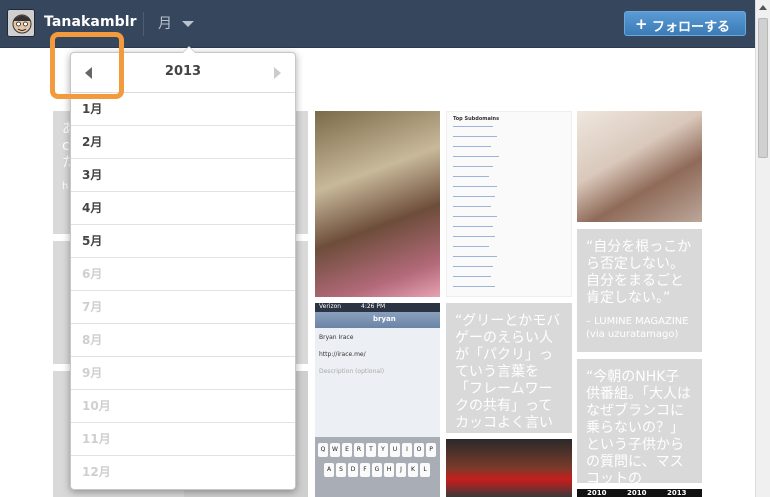  I want to click on key: P, so click(431, 450).